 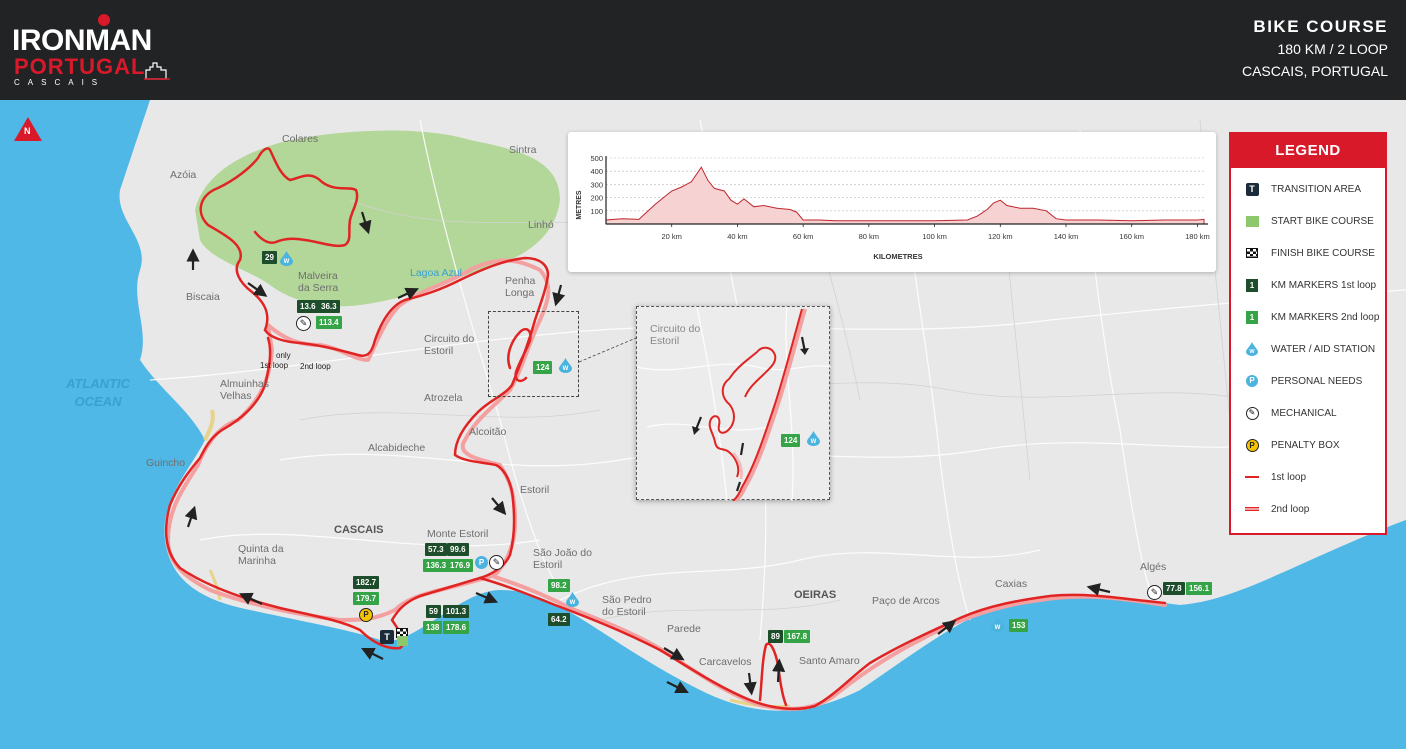 I want to click on km-marker: 124, so click(x=791, y=440).